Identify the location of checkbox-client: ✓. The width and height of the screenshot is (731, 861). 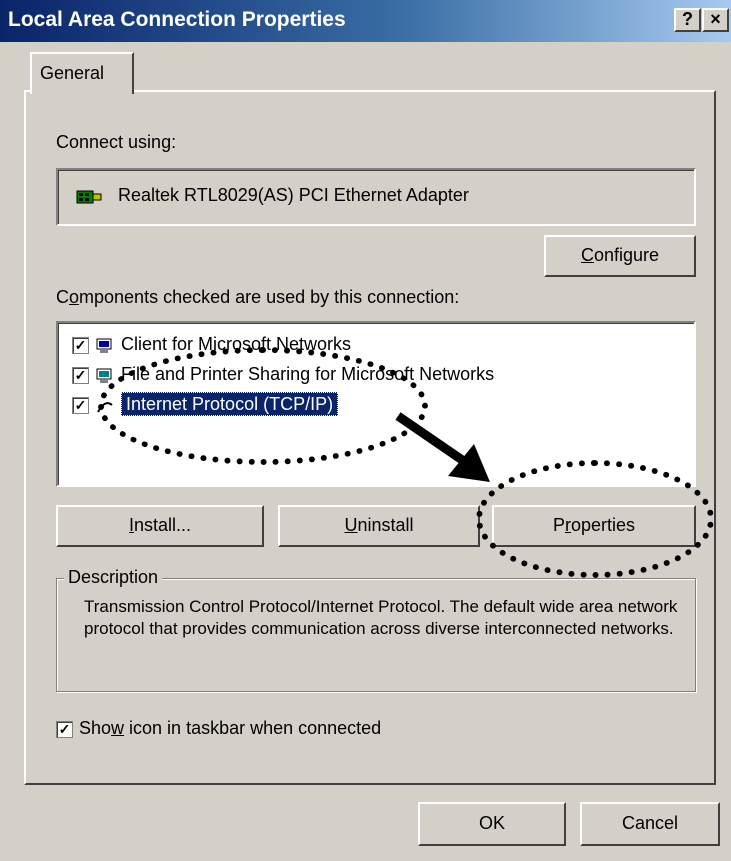
(80, 345).